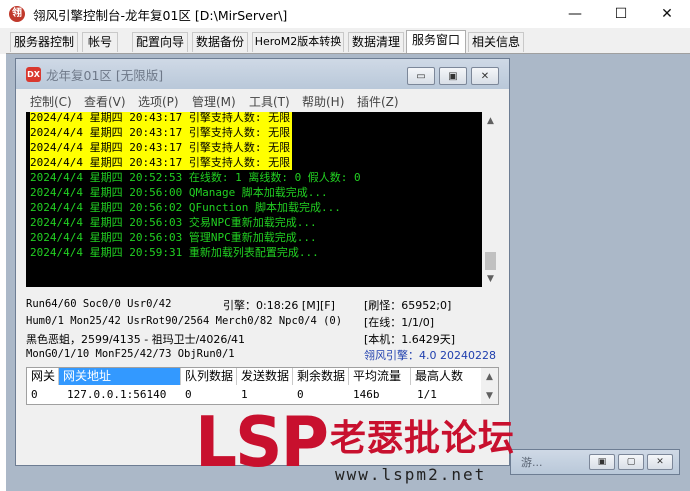  Describe the element at coordinates (114, 394) in the screenshot. I see `table-cell: 127.0.0.1:56140` at that location.